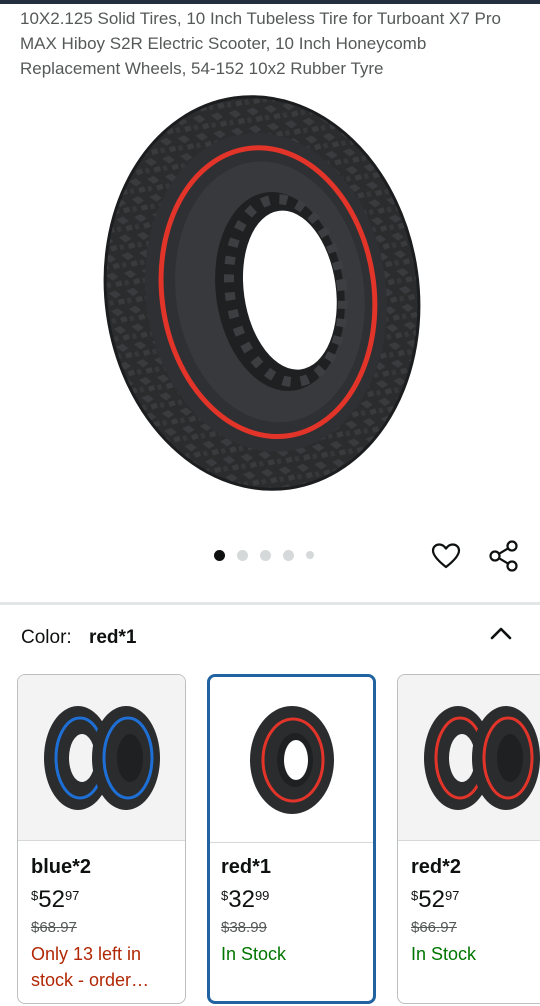  What do you see at coordinates (245, 899) in the screenshot?
I see `option-price: $3299` at bounding box center [245, 899].